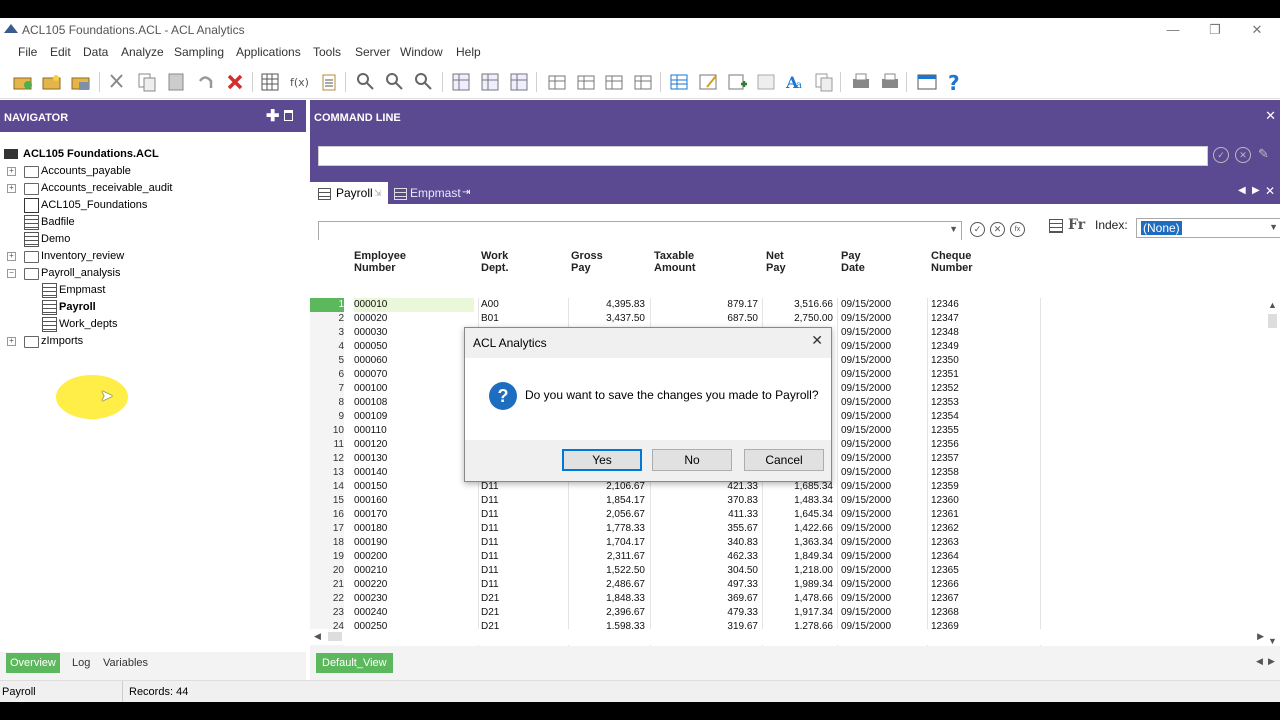 The image size is (1280, 720). What do you see at coordinates (521, 319) in the screenshot?
I see `cell-work-dept: B01` at bounding box center [521, 319].